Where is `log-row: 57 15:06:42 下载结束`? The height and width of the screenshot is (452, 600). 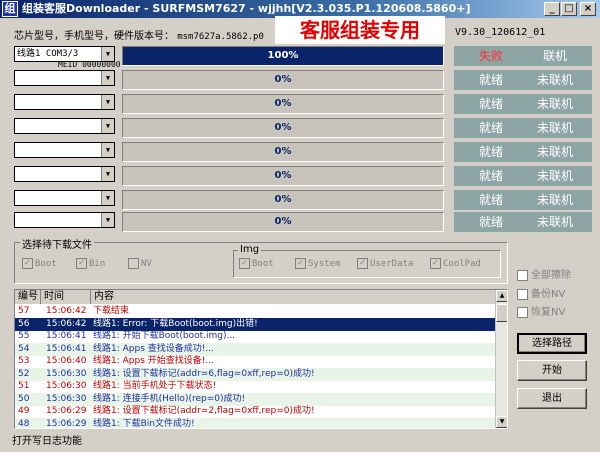
log-row: 57 15:06:42 下载结束 is located at coordinates (255, 311).